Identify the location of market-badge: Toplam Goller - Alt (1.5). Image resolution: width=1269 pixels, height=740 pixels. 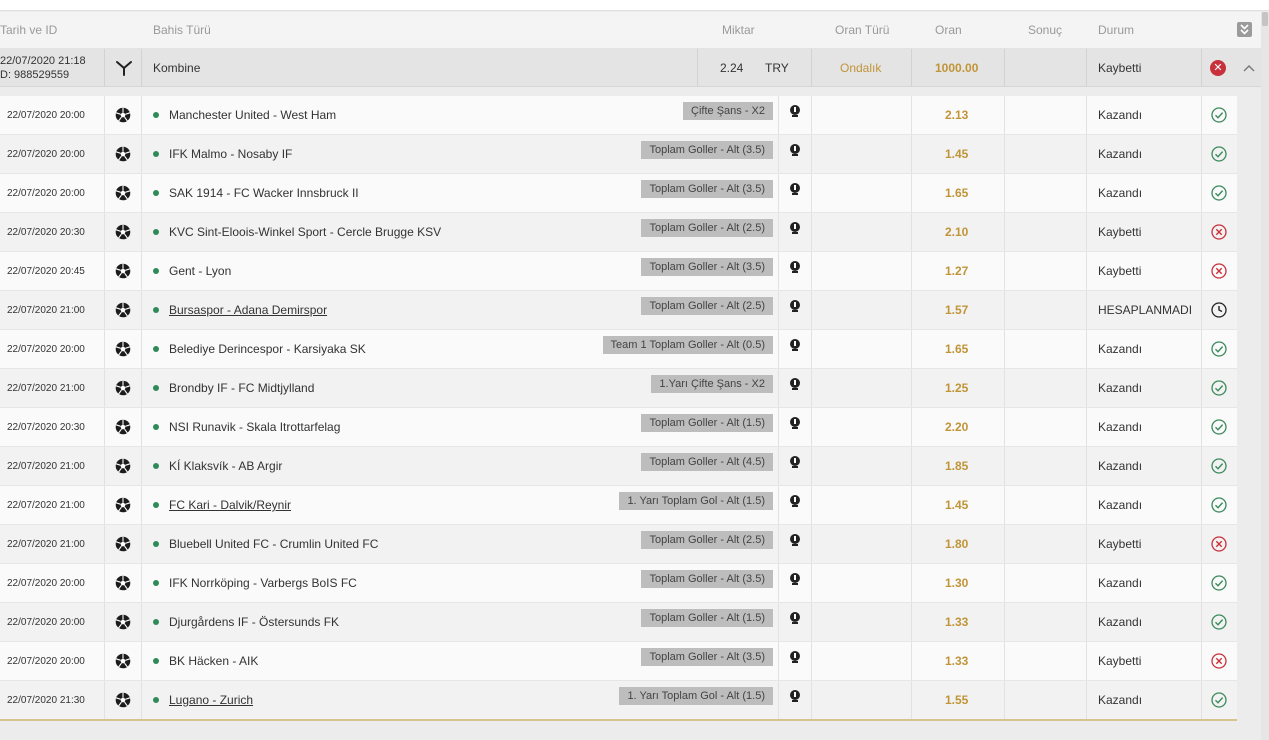
(707, 618).